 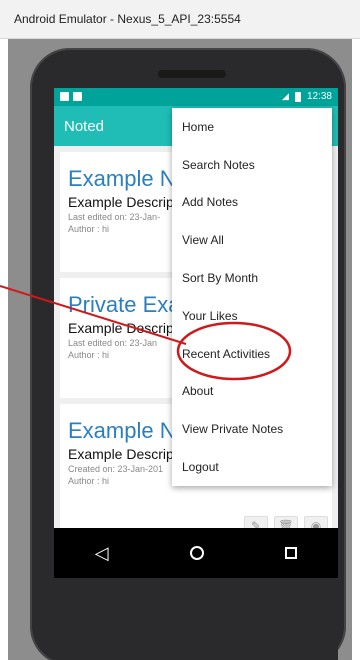 I want to click on signal-icon: ◢, so click(x=285, y=96).